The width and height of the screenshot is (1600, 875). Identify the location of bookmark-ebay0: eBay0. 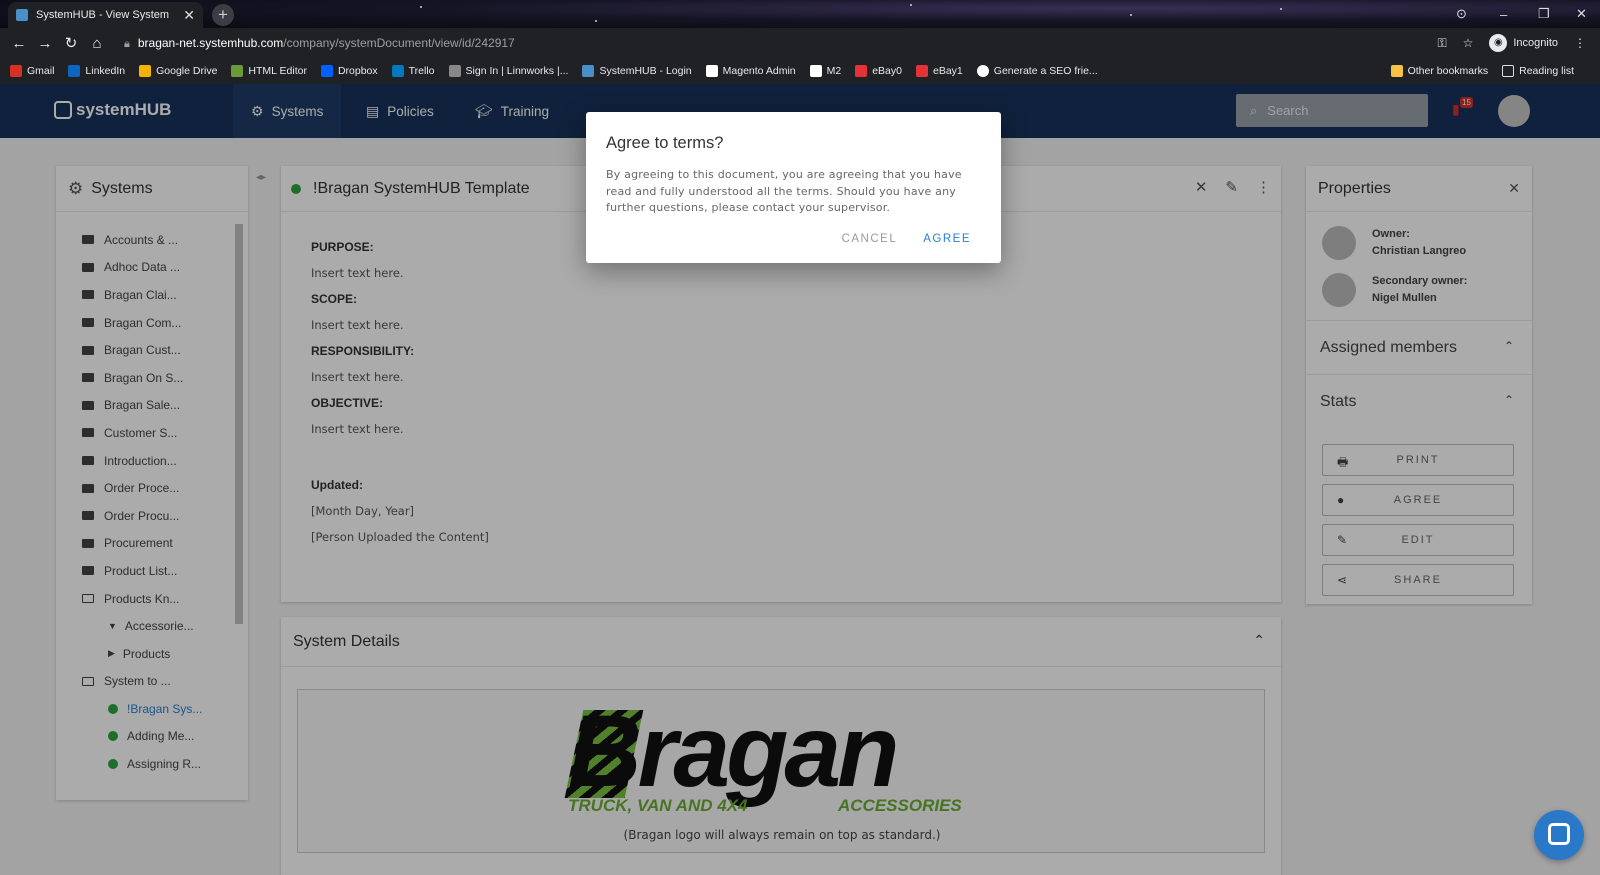
(878, 71).